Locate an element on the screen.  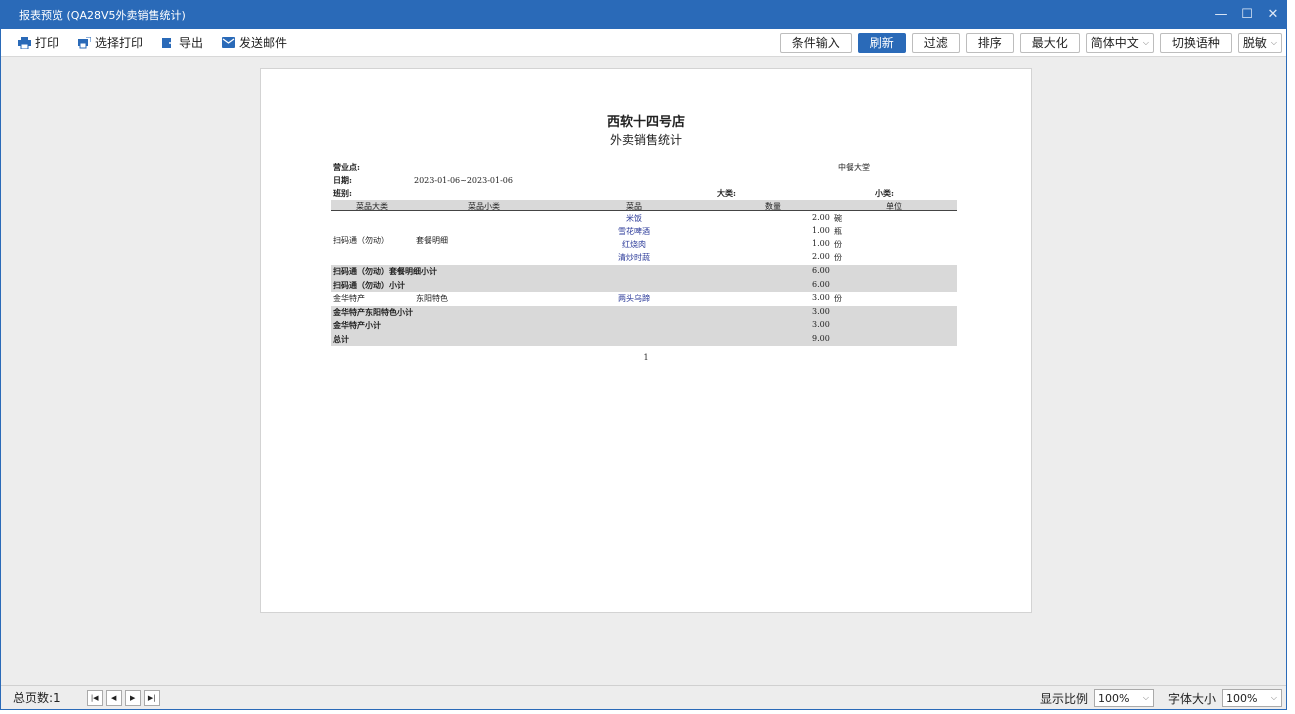
font-size-label: 字体大小 is located at coordinates (1191, 698).